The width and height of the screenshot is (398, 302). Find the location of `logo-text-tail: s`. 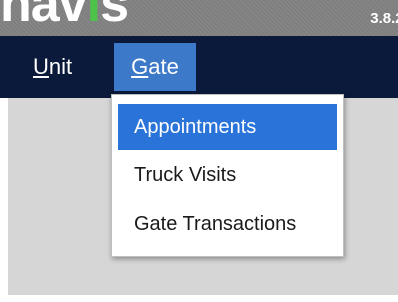

logo-text-tail: s is located at coordinates (114, 16).